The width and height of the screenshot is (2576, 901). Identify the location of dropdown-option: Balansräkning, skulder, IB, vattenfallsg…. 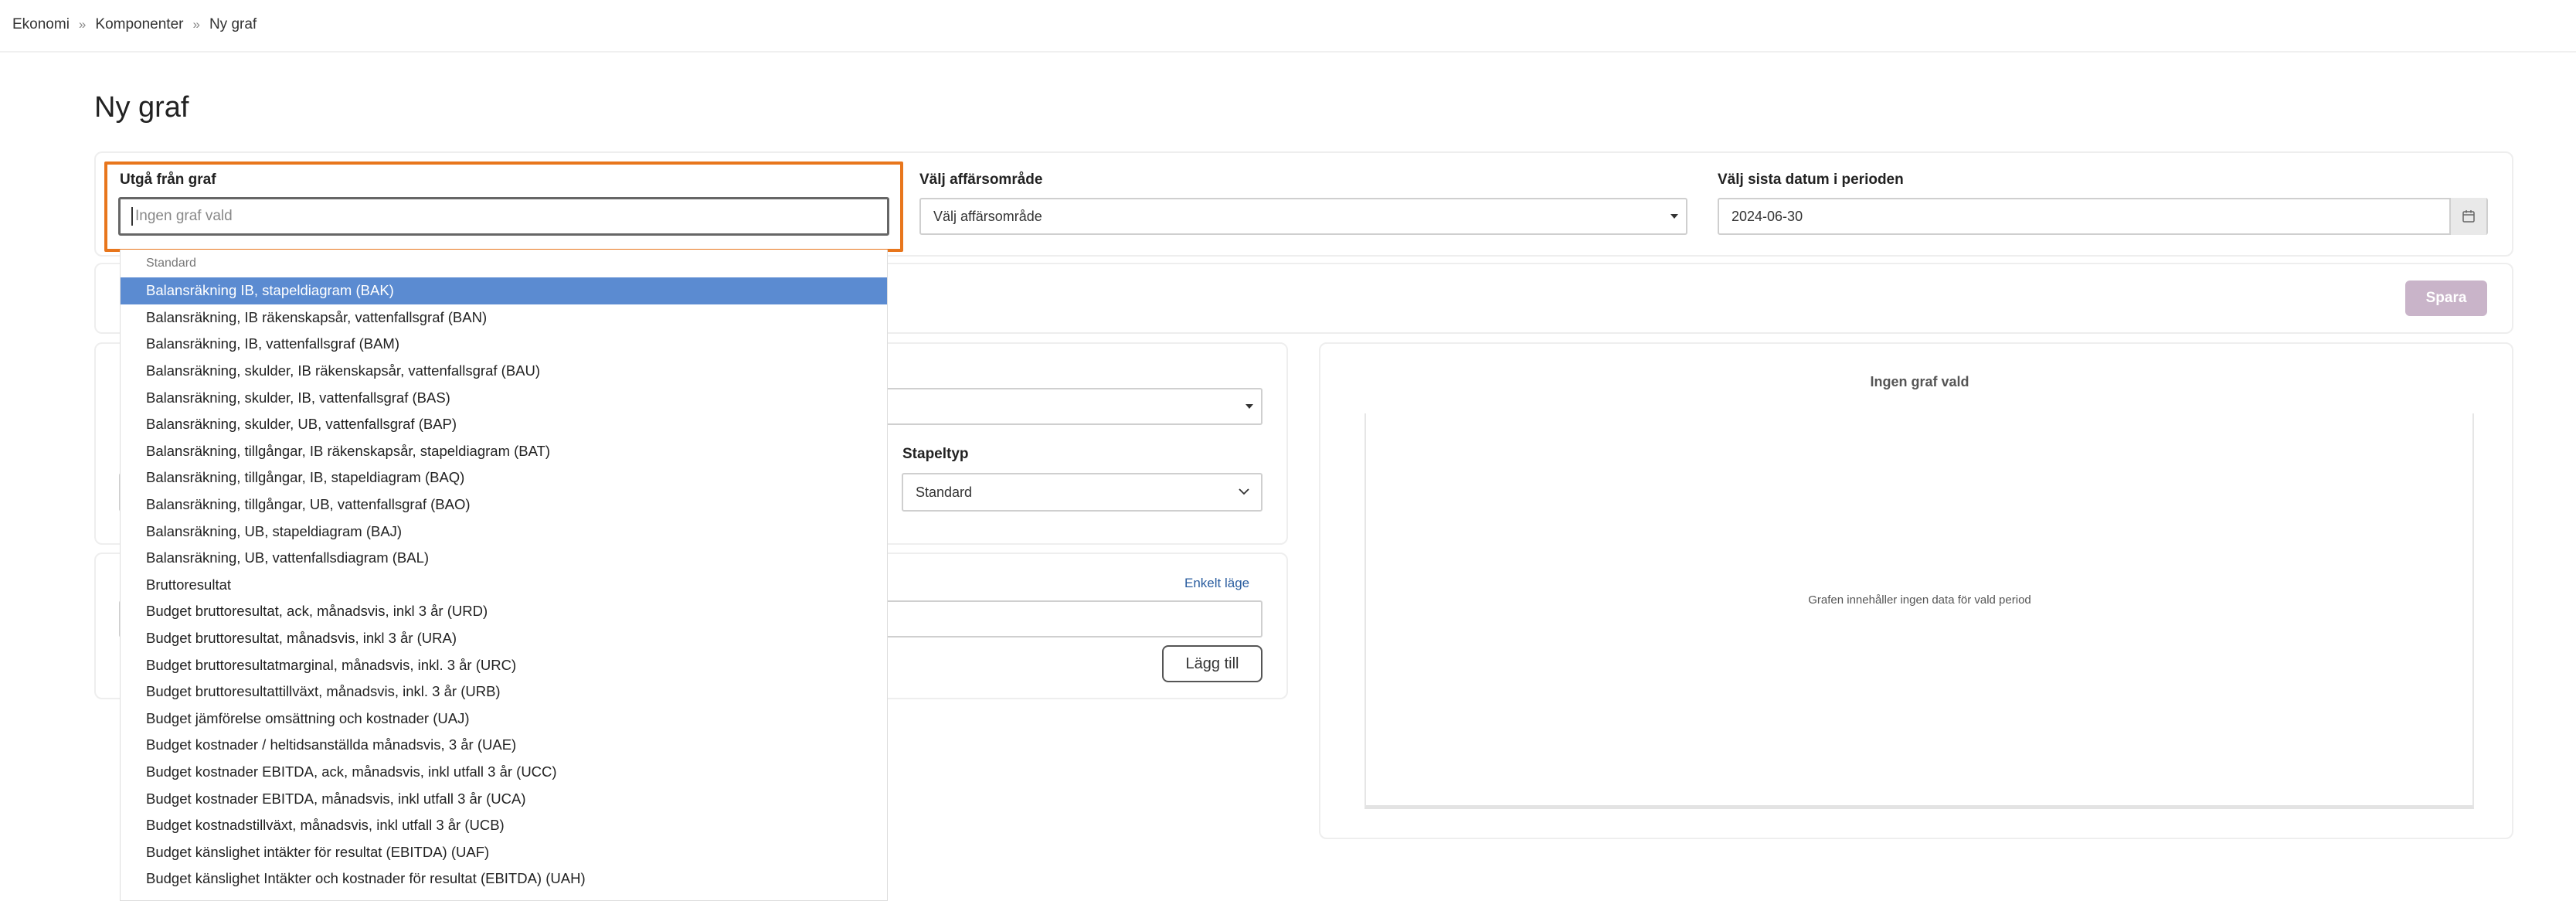
(504, 398).